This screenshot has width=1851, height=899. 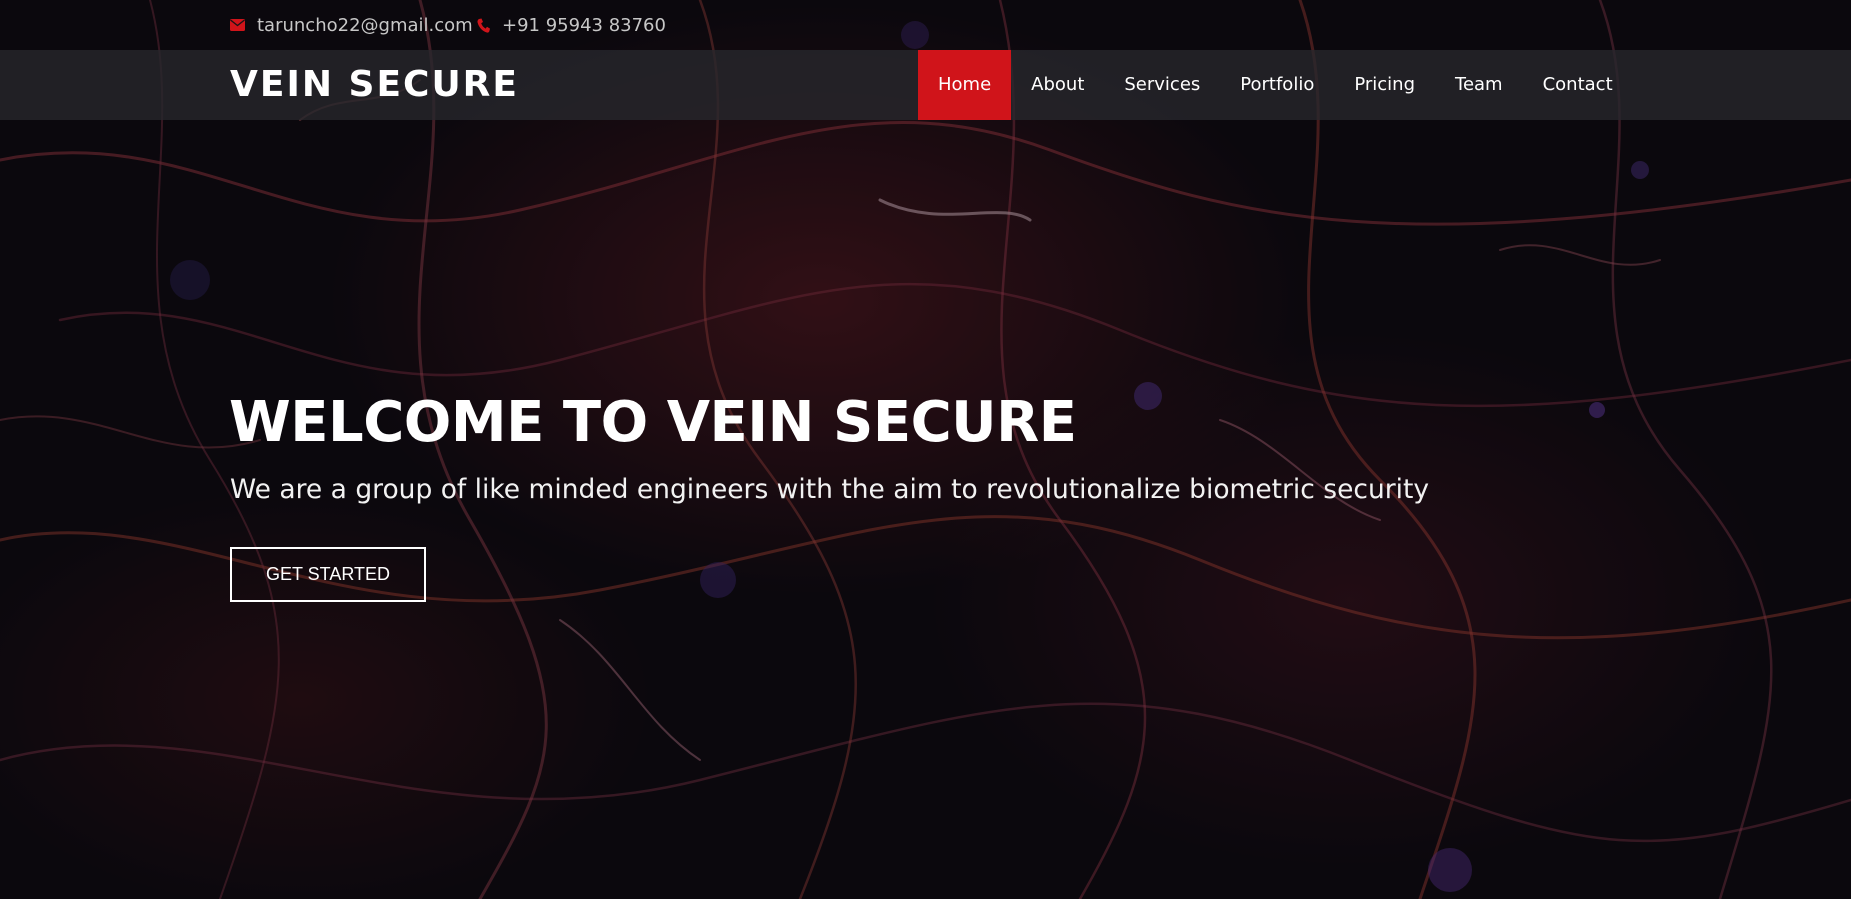 What do you see at coordinates (237, 25) in the screenshot?
I see `envelope-icon` at bounding box center [237, 25].